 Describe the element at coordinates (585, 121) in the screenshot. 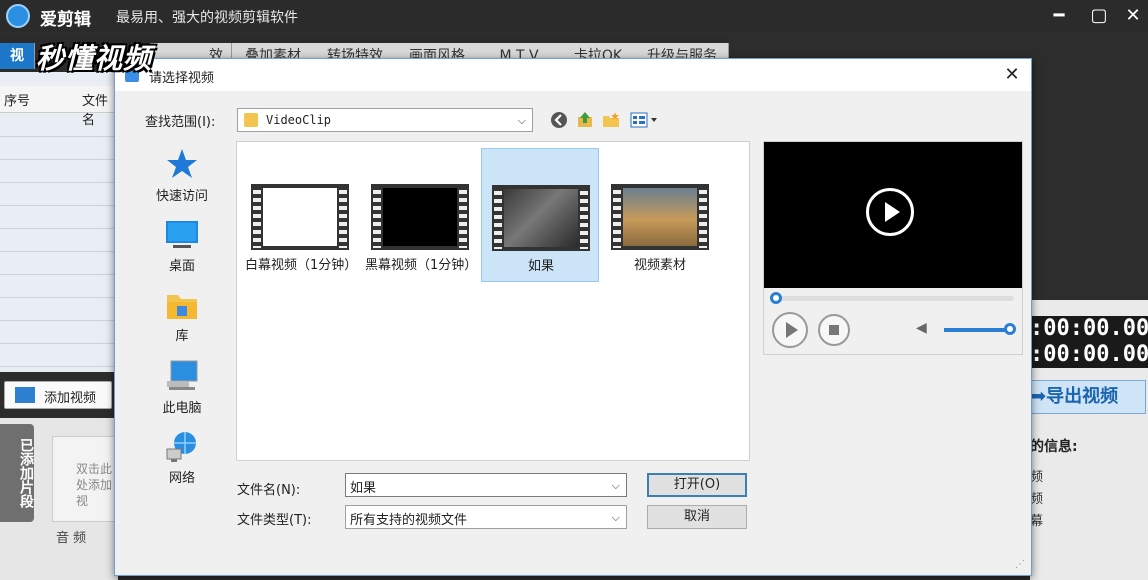

I see `up-folder-icon` at that location.